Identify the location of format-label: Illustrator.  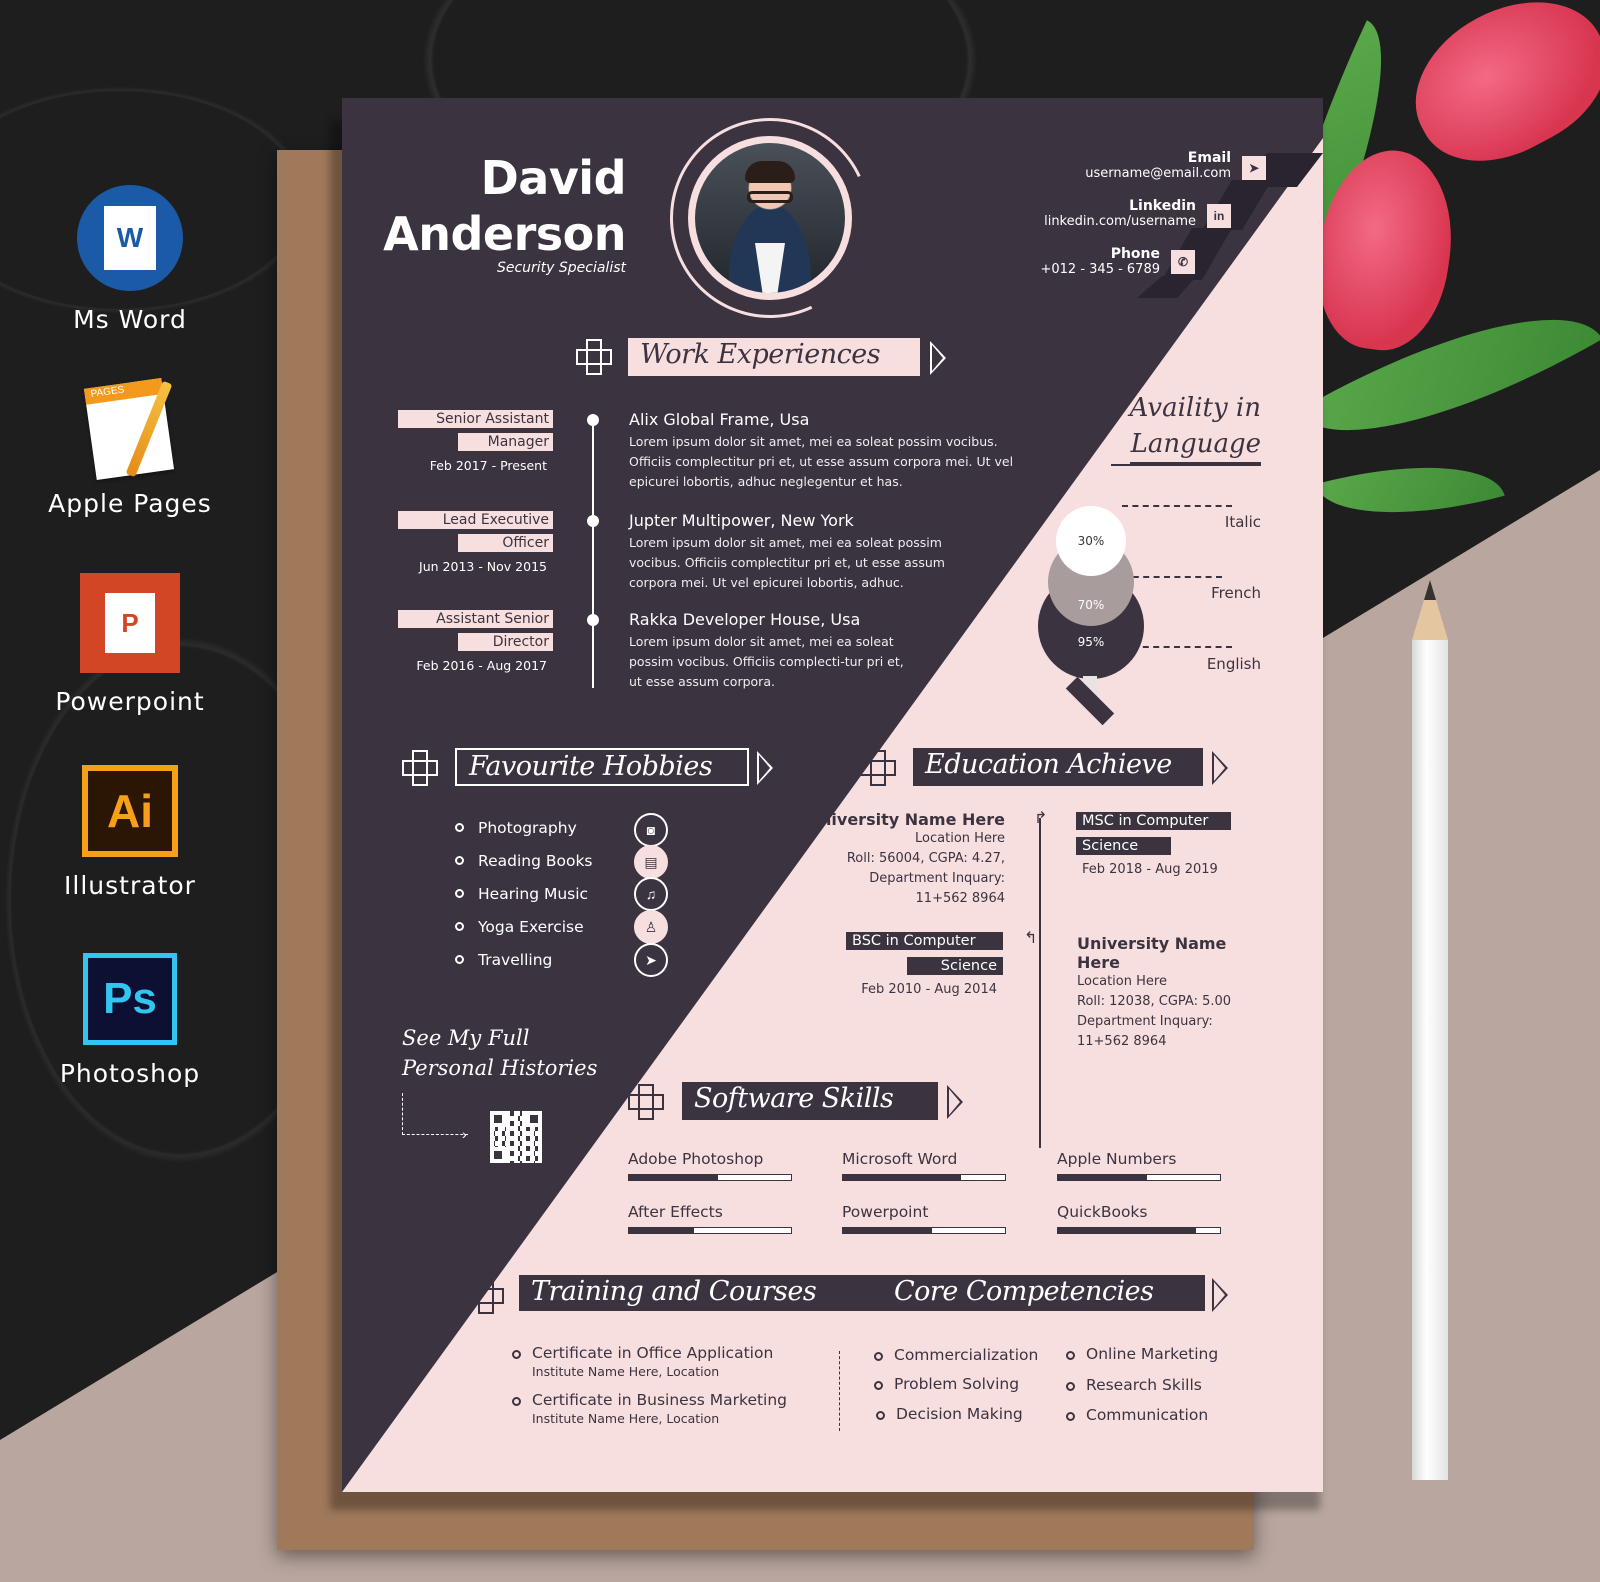
(130, 885).